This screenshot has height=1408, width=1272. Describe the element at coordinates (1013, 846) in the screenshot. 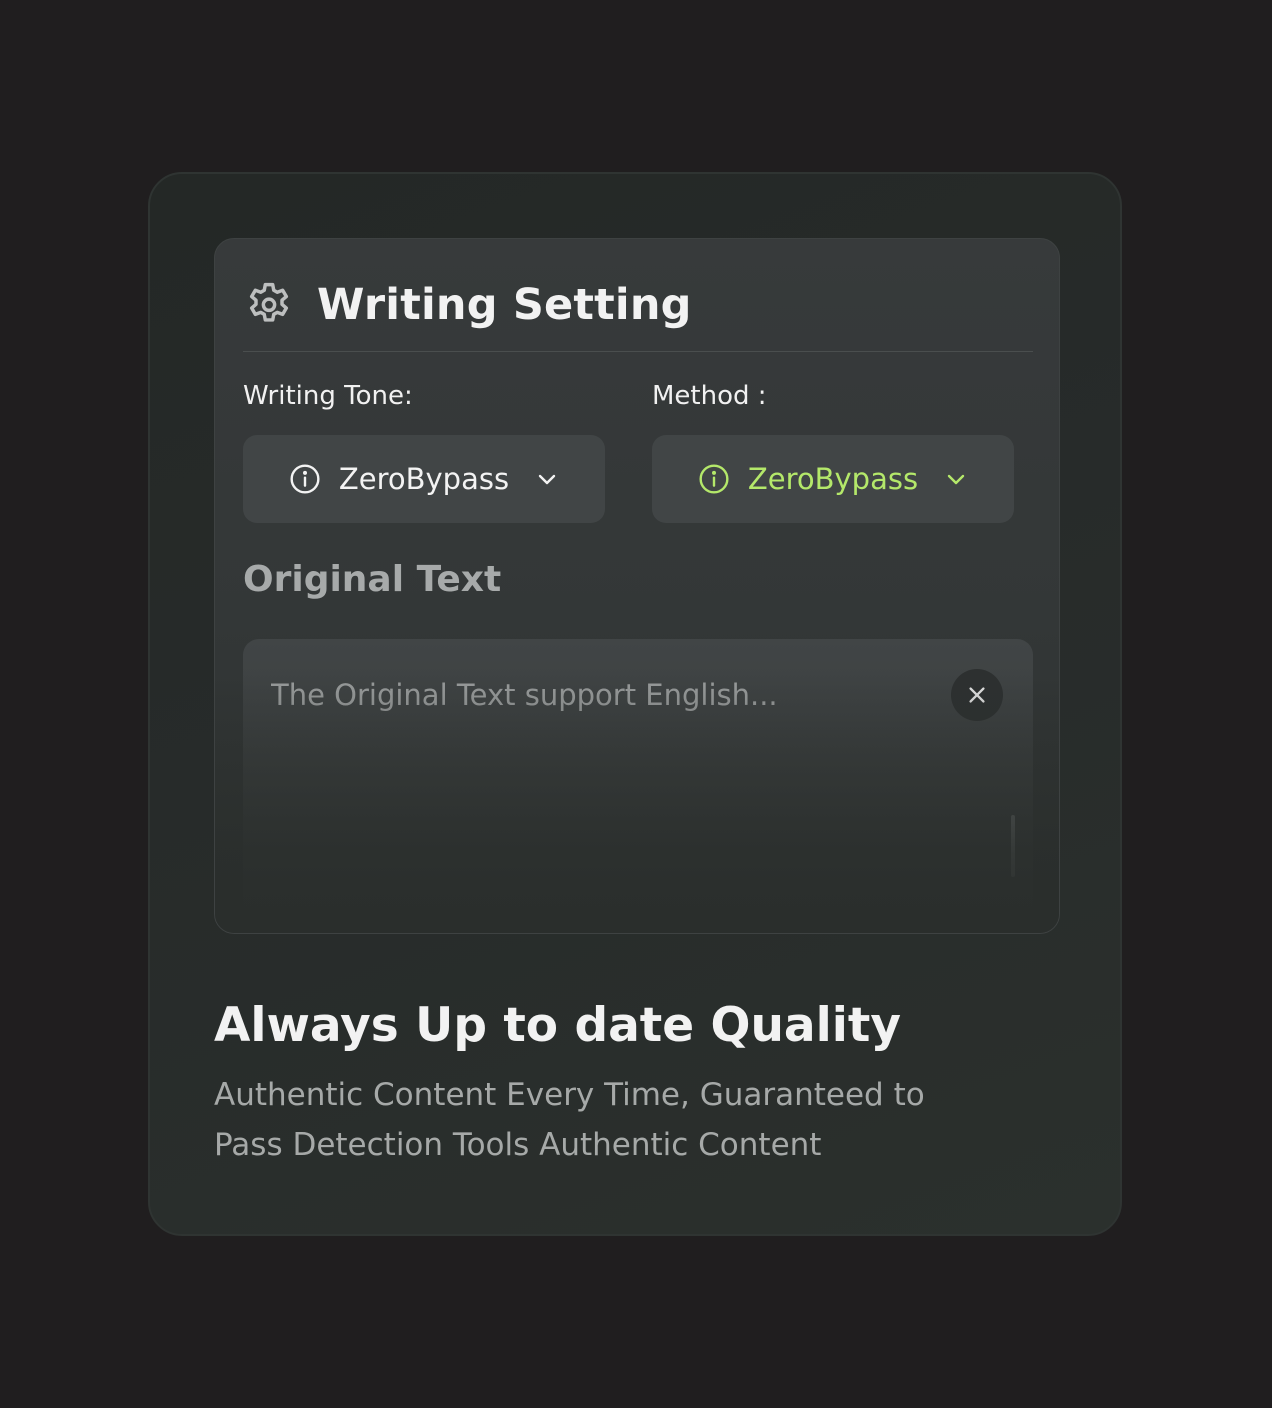

I see `textarea-scrollbar` at that location.